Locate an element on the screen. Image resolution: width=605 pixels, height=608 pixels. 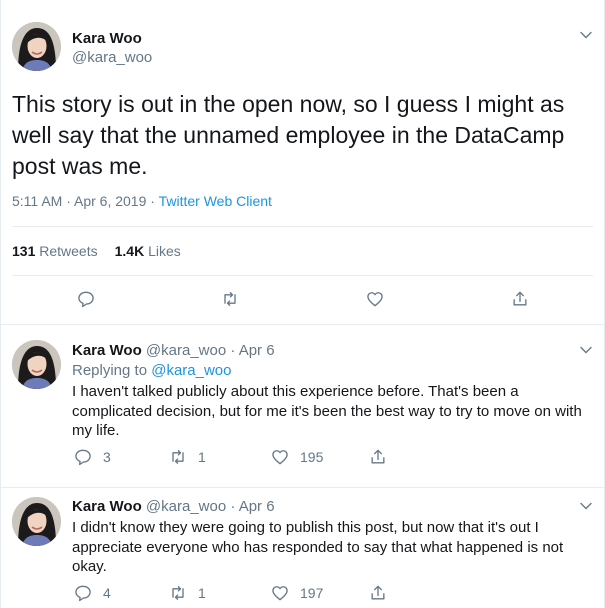
replying-to-label: Replying to is located at coordinates (112, 370).